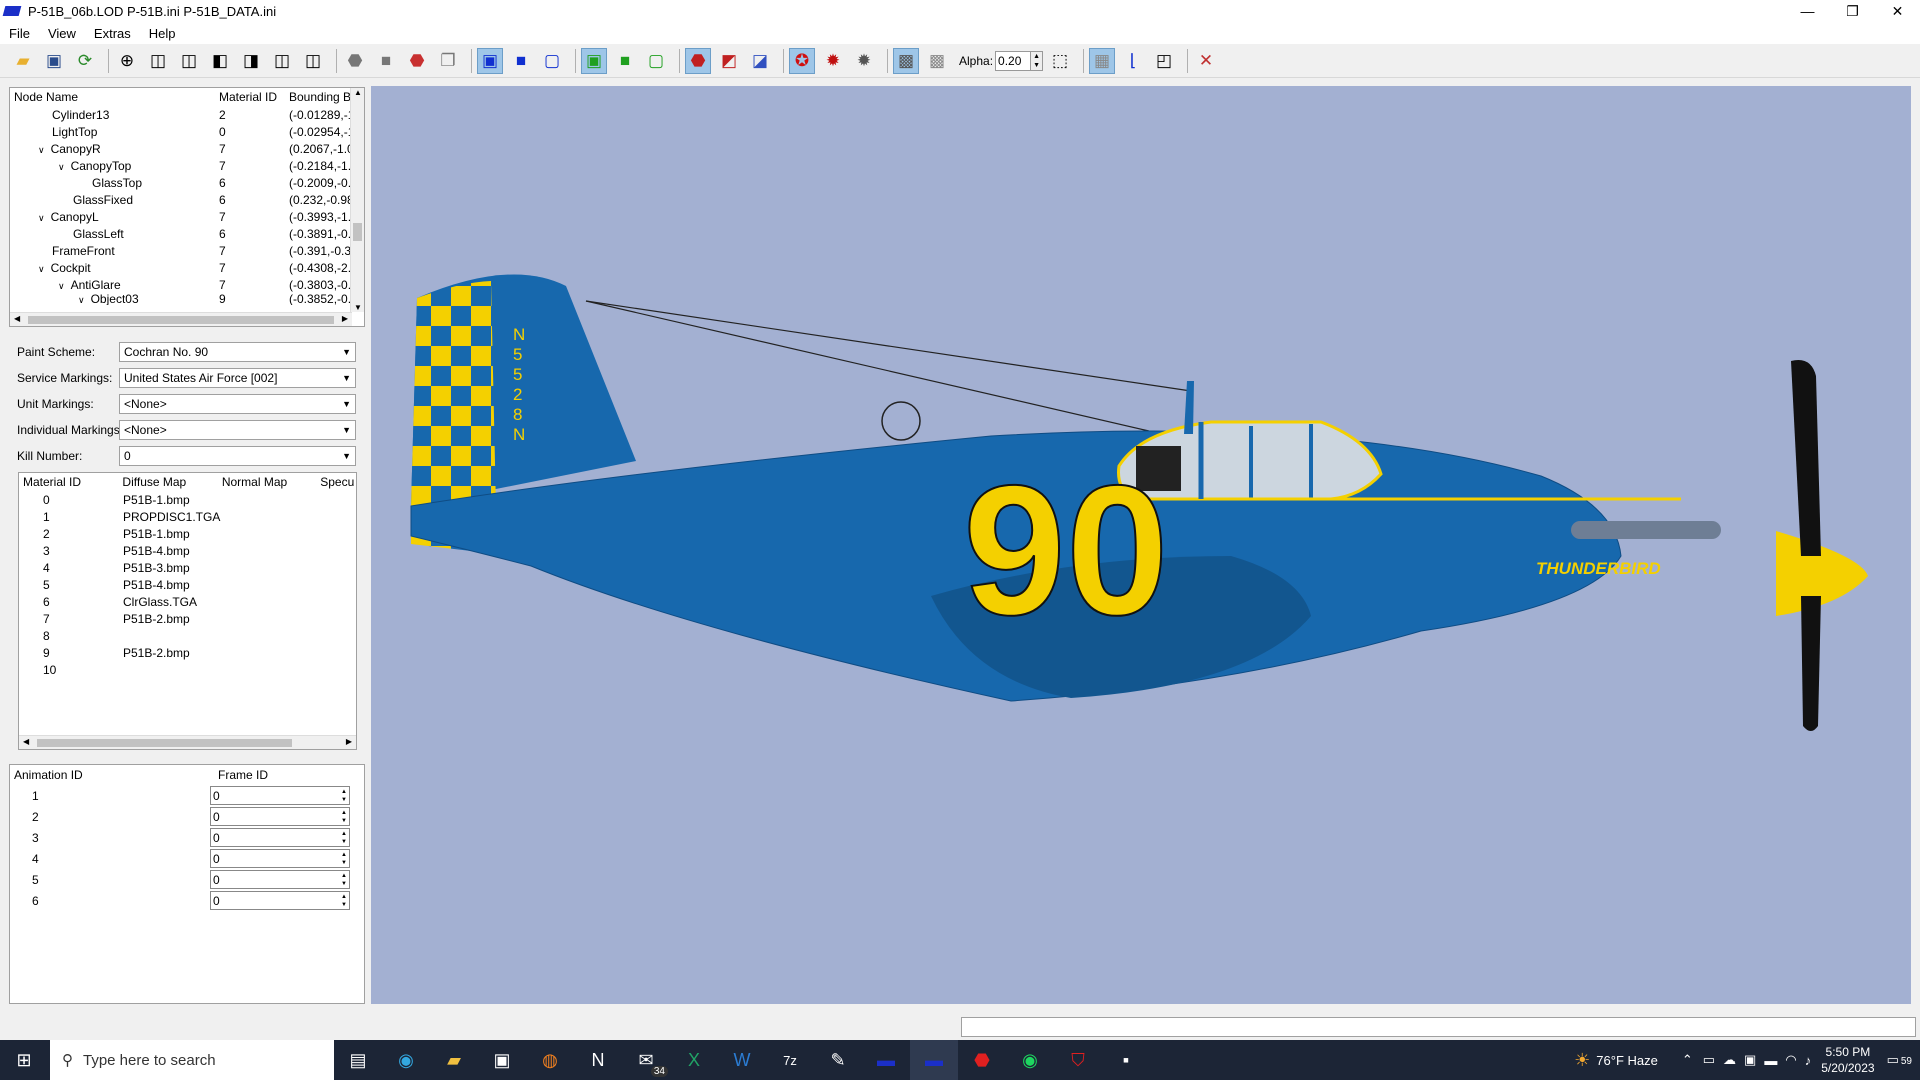 This screenshot has width=1920, height=1080. What do you see at coordinates (167, 482) in the screenshot?
I see `column-diffuse-map: Diffuse Map` at bounding box center [167, 482].